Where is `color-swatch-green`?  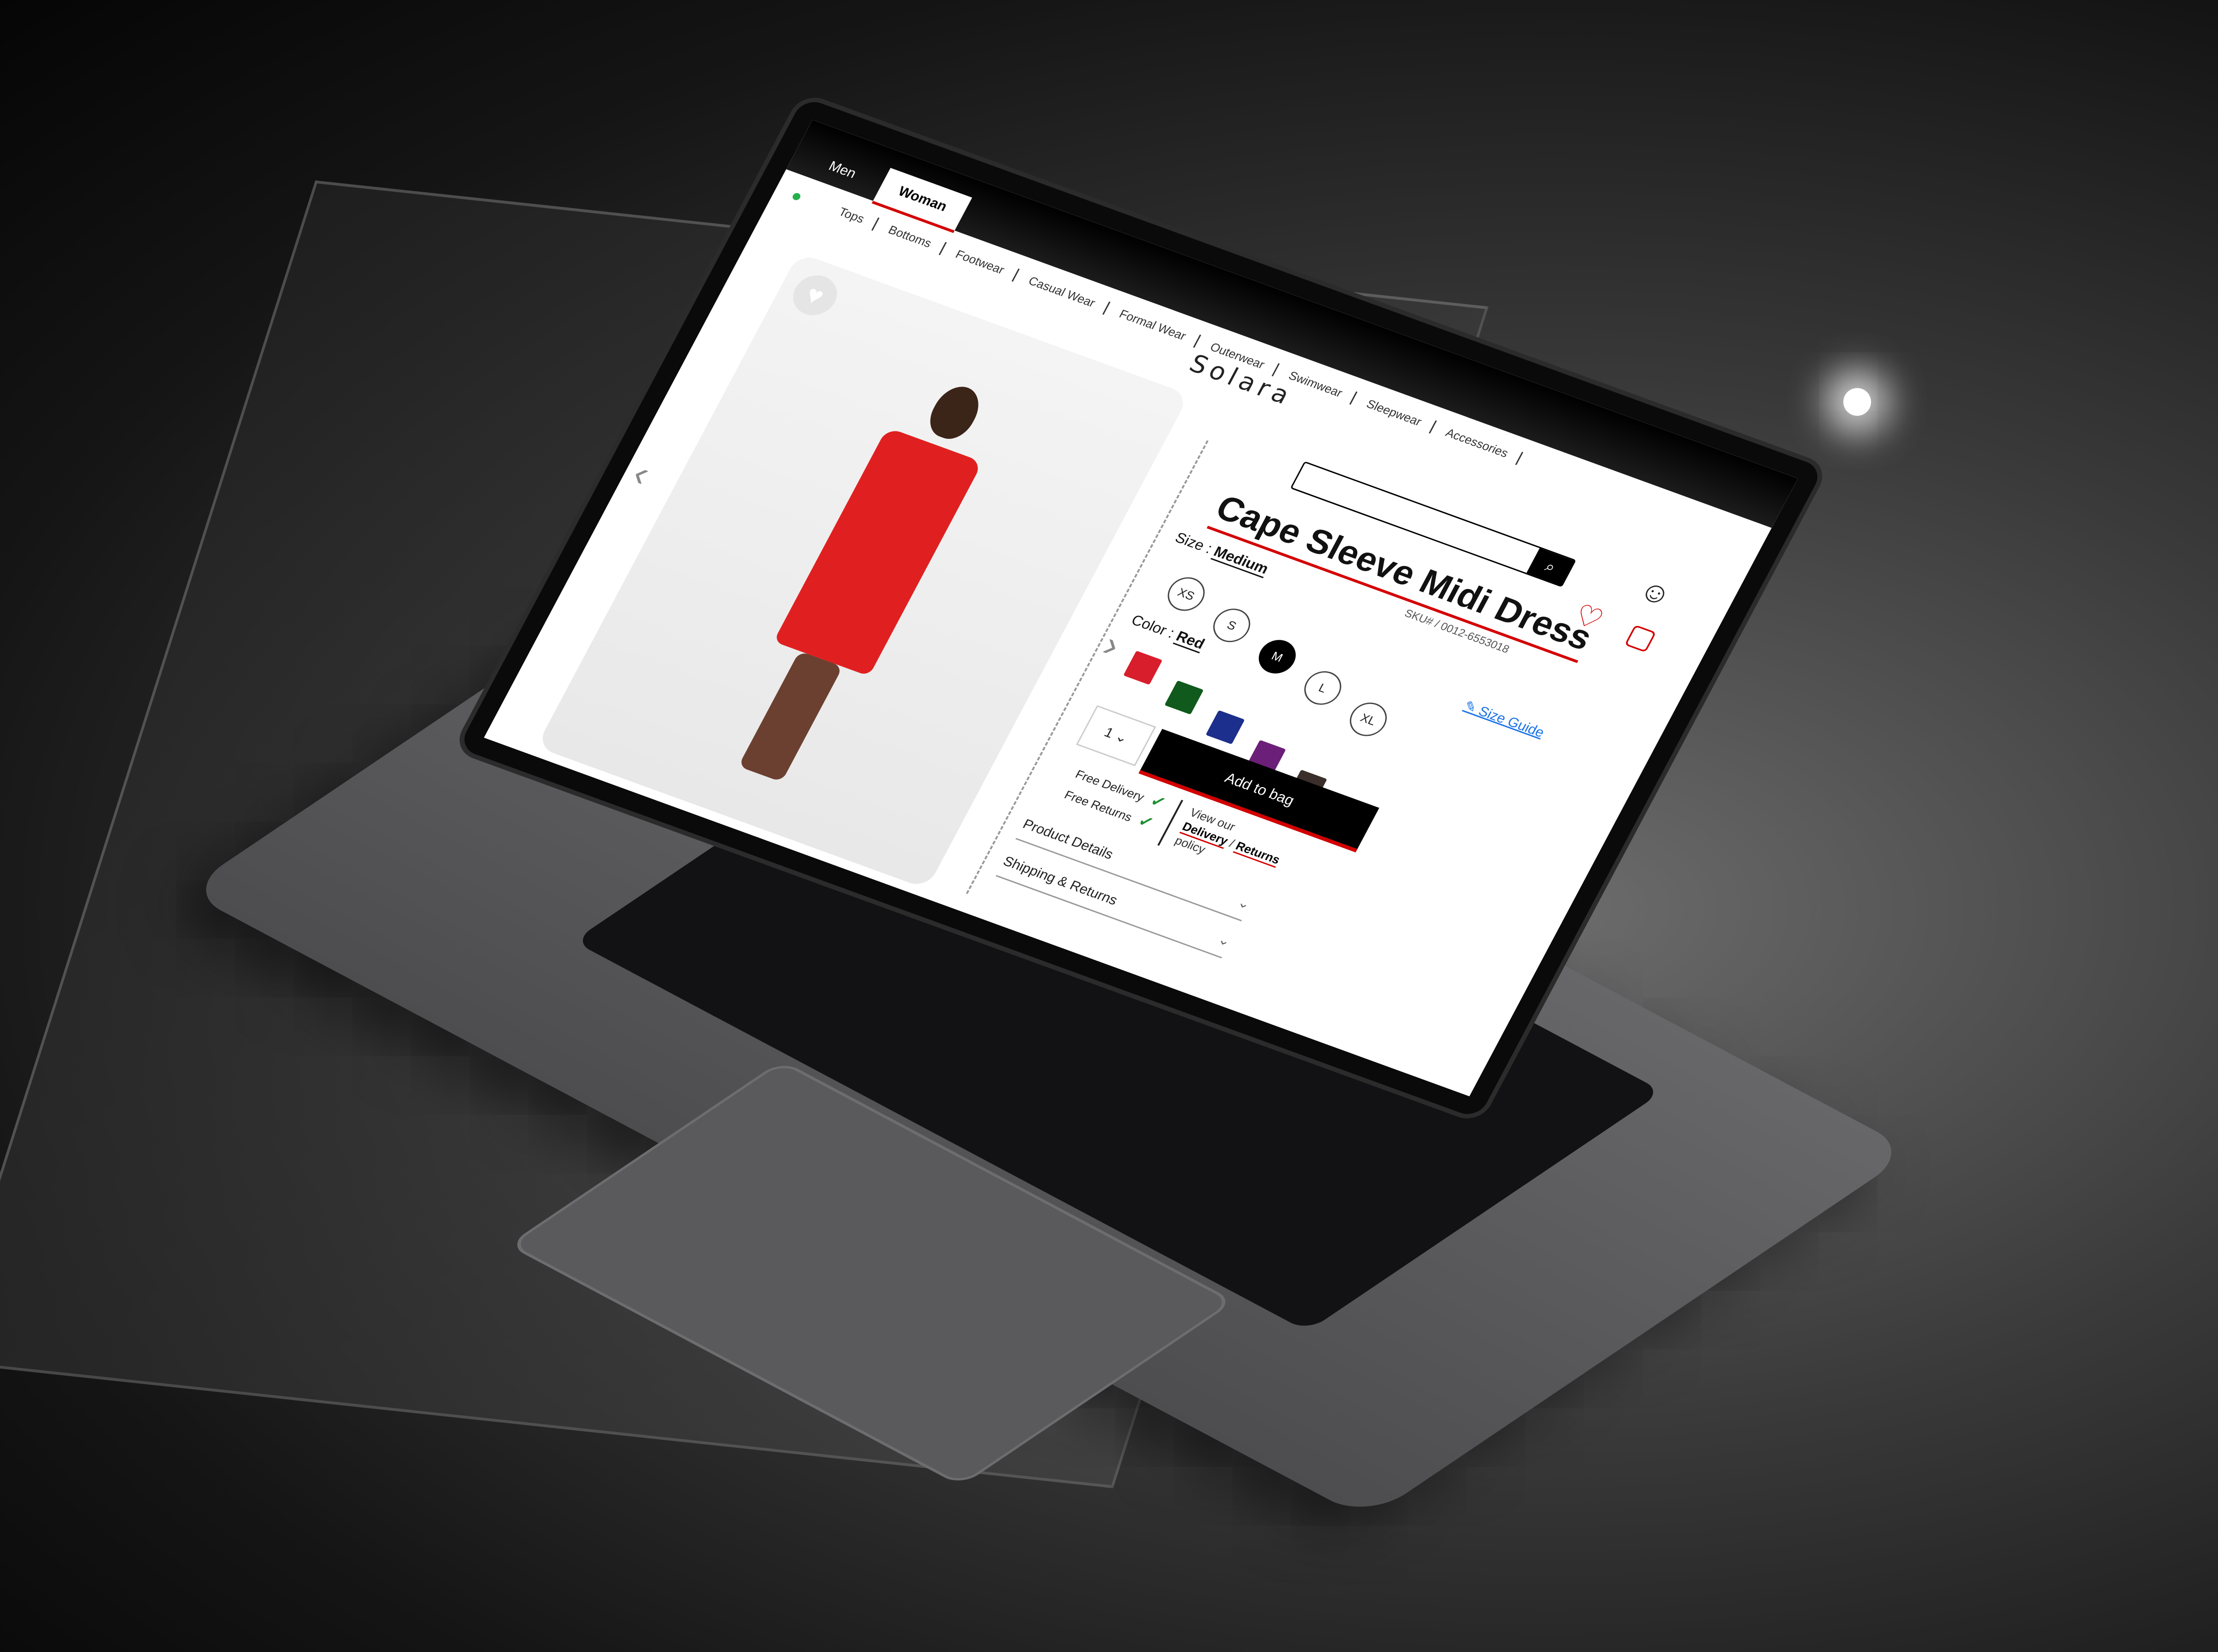 color-swatch-green is located at coordinates (1184, 697).